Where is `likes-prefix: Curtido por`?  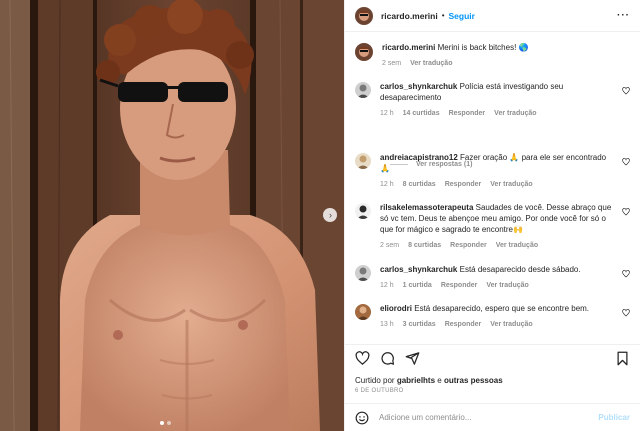 likes-prefix: Curtido por is located at coordinates (375, 380).